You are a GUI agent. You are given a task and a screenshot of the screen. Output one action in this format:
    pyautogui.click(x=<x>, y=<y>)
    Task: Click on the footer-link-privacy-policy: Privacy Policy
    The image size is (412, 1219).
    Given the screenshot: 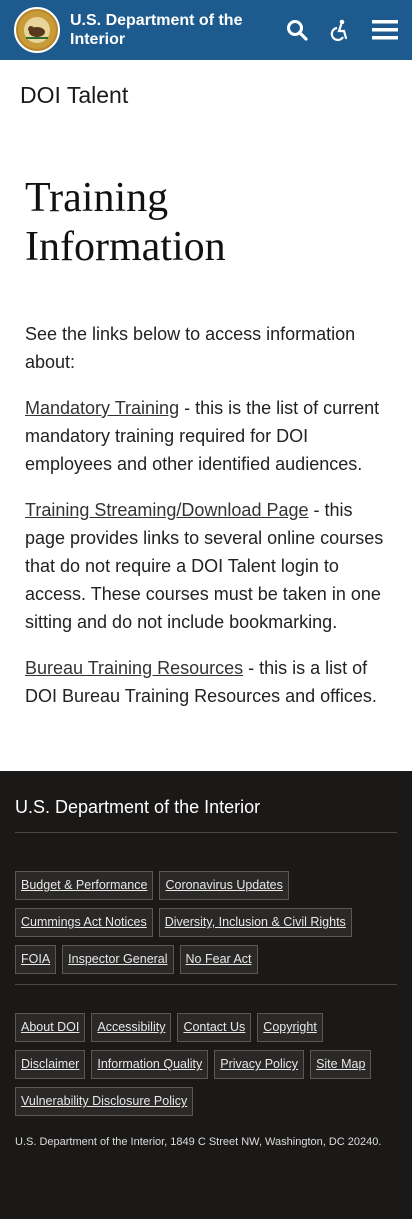 What is the action you would take?
    pyautogui.click(x=259, y=1064)
    